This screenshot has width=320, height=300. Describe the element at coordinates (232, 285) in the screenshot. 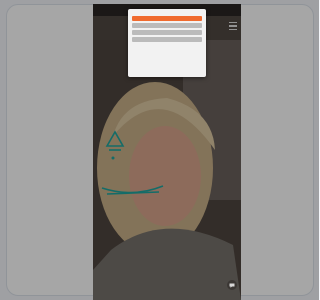

I see `chat-icon` at that location.